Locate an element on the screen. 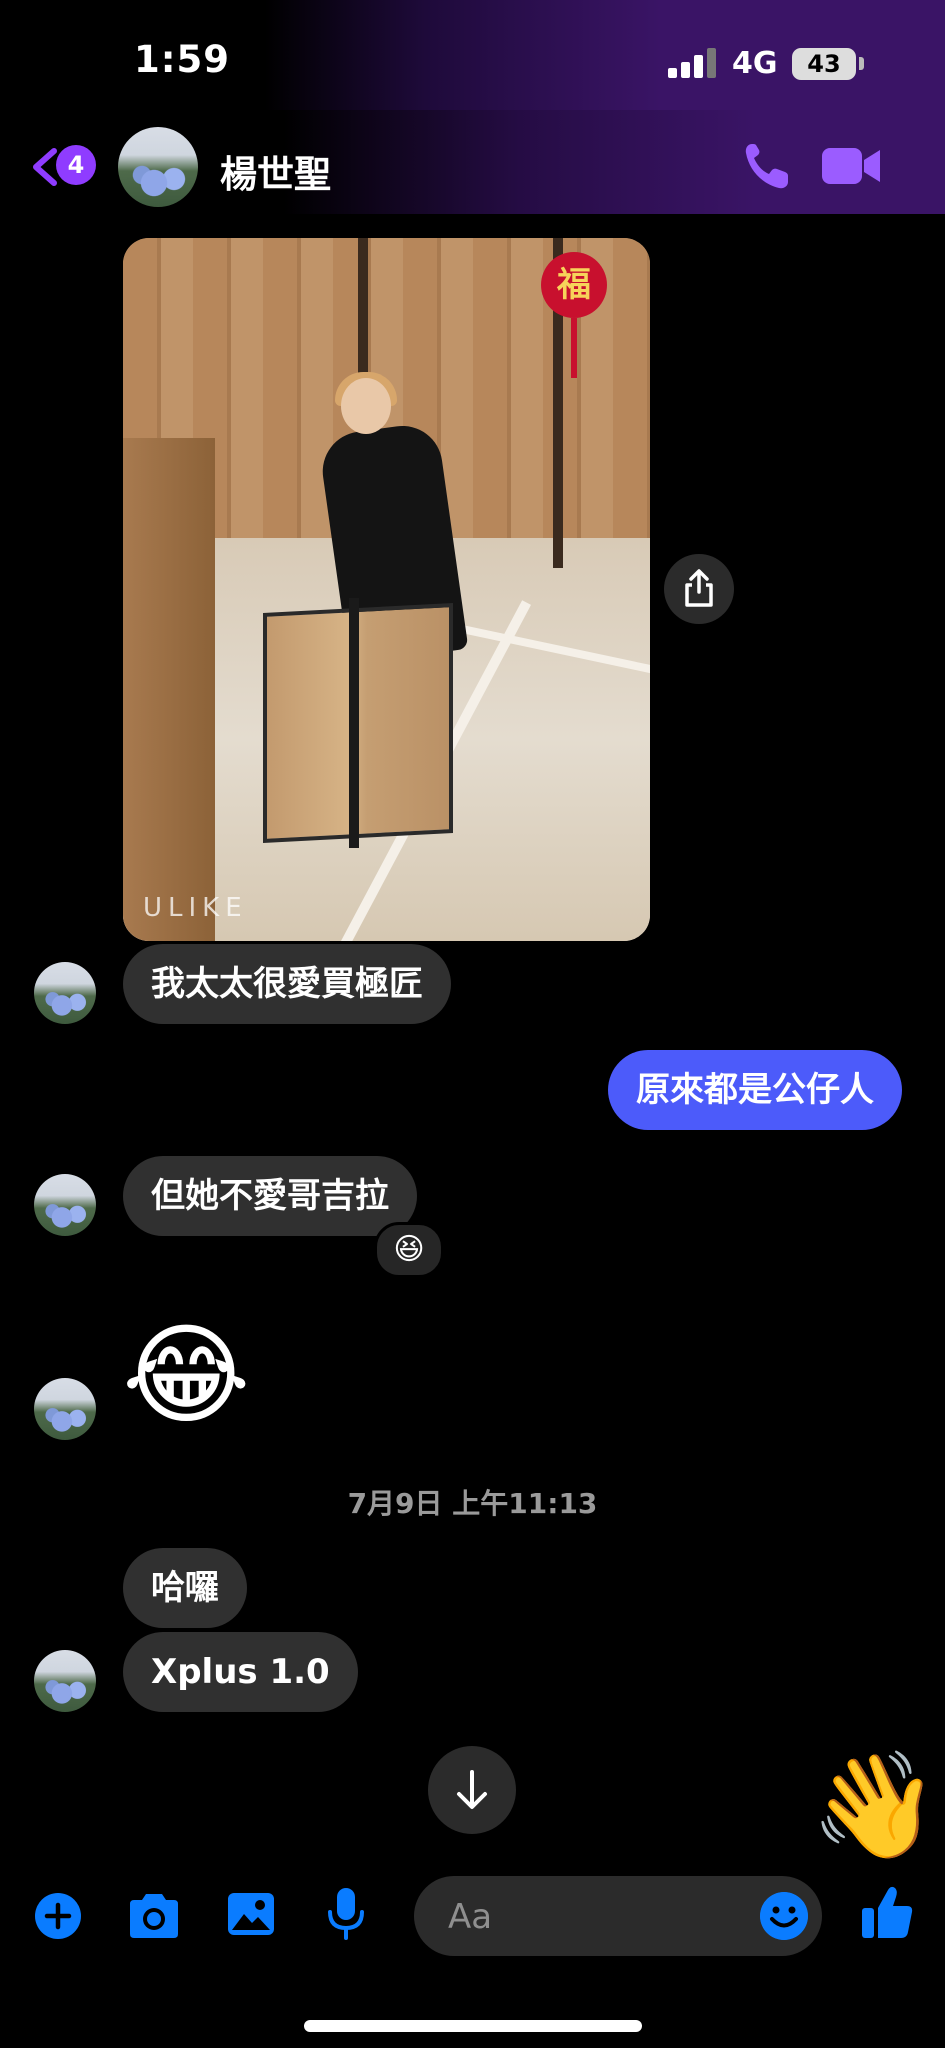 This screenshot has width=945, height=2048. photo-cabinet is located at coordinates (169, 689).